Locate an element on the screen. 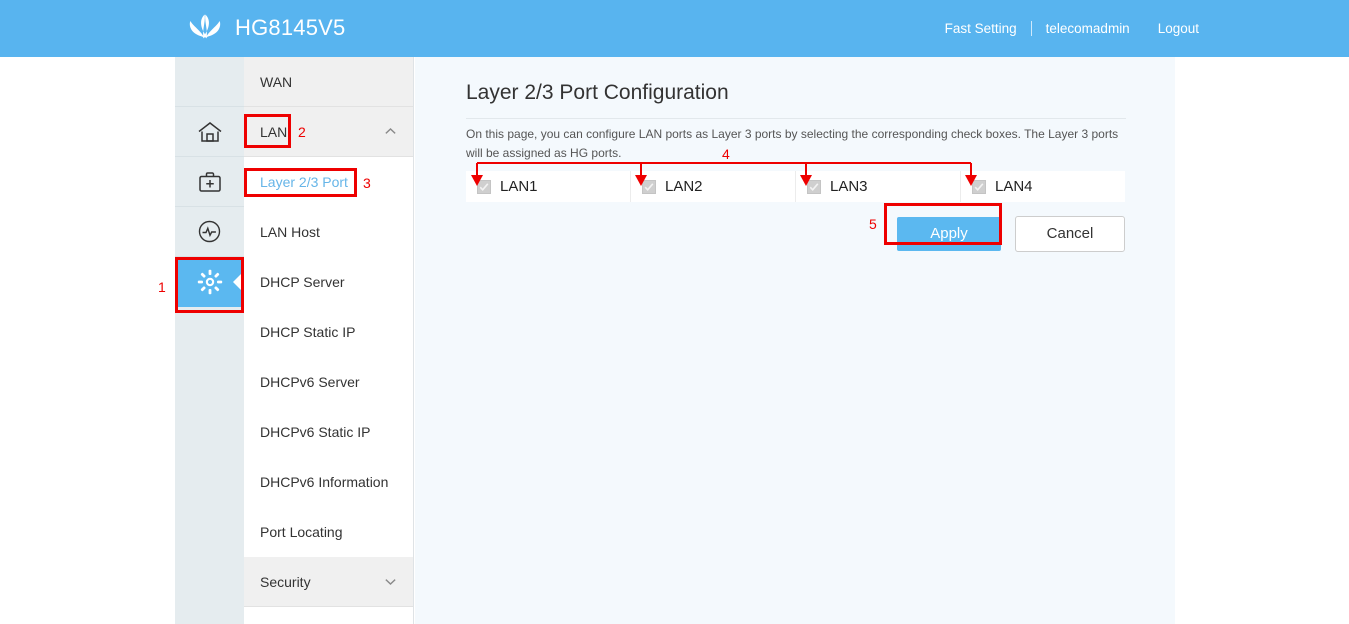 This screenshot has height=624, width=1349. fast-setting-link: Fast Setting is located at coordinates (981, 28).